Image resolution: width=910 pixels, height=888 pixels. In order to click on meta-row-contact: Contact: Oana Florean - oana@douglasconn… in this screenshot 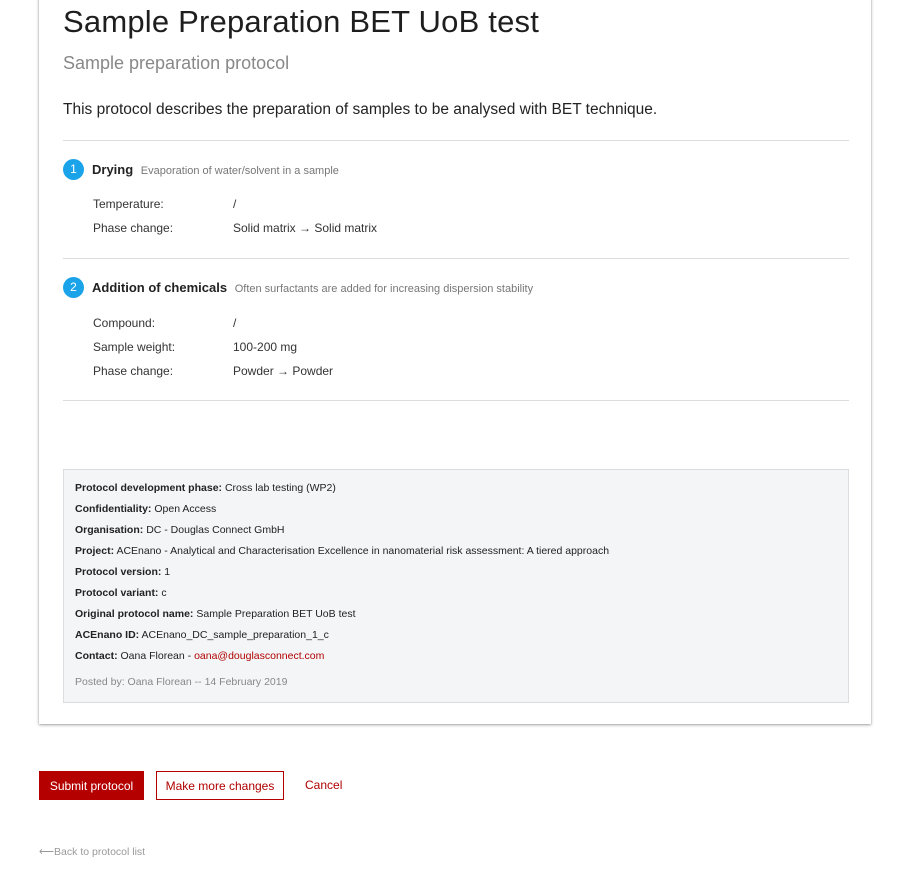, I will do `click(199, 656)`.